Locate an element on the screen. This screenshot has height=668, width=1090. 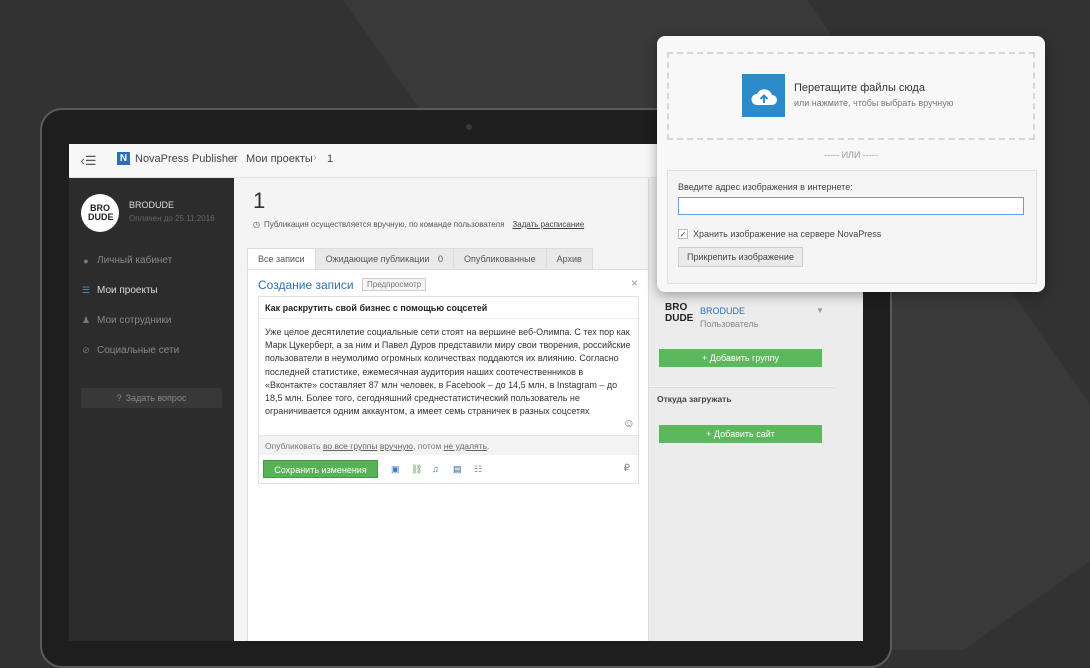
chevron-down-icon: ▼ is located at coordinates (820, 310).